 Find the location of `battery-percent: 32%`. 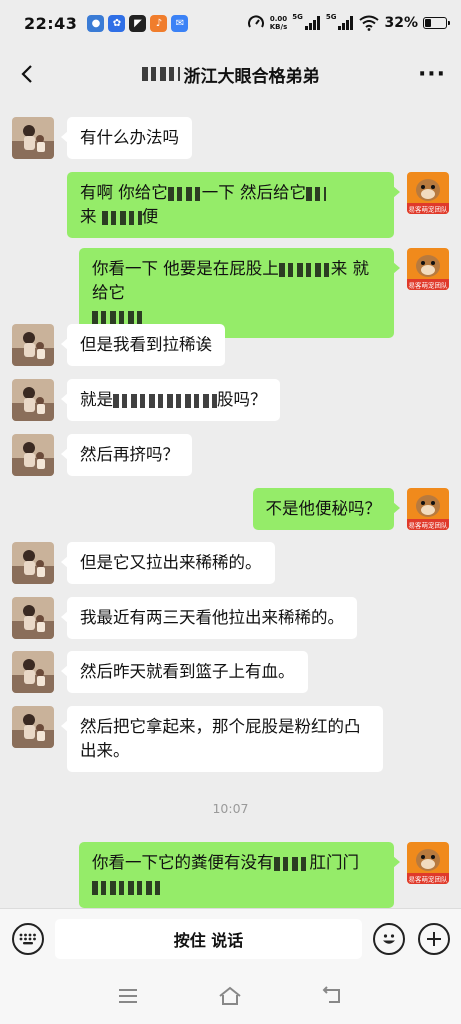

battery-percent: 32% is located at coordinates (401, 23).